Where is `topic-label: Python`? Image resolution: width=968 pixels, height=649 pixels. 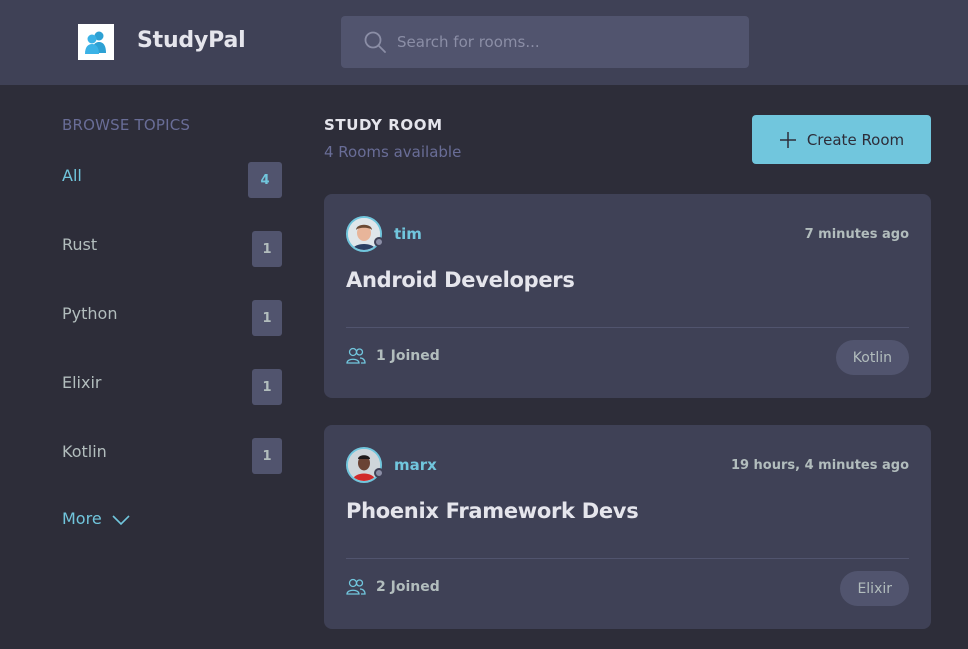 topic-label: Python is located at coordinates (90, 313).